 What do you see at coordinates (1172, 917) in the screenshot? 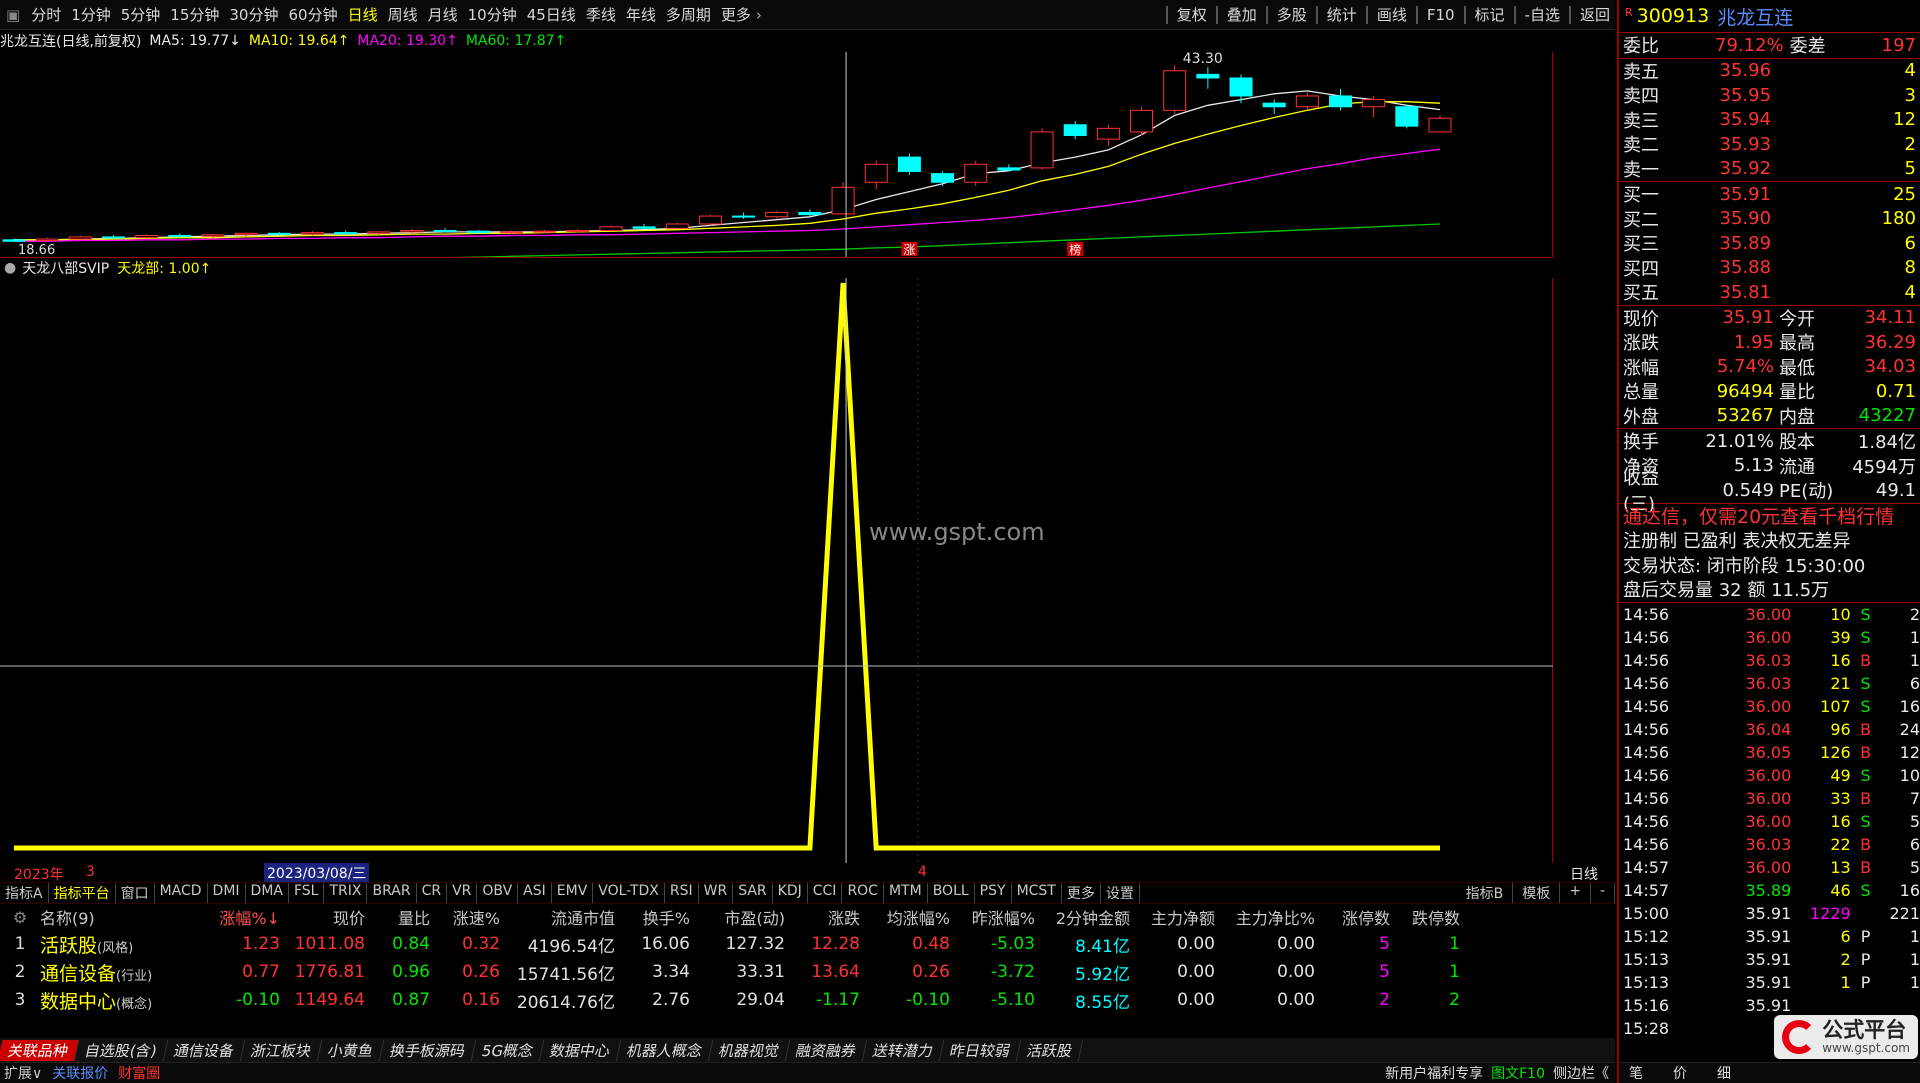
I see `column-header: 主力净额` at bounding box center [1172, 917].